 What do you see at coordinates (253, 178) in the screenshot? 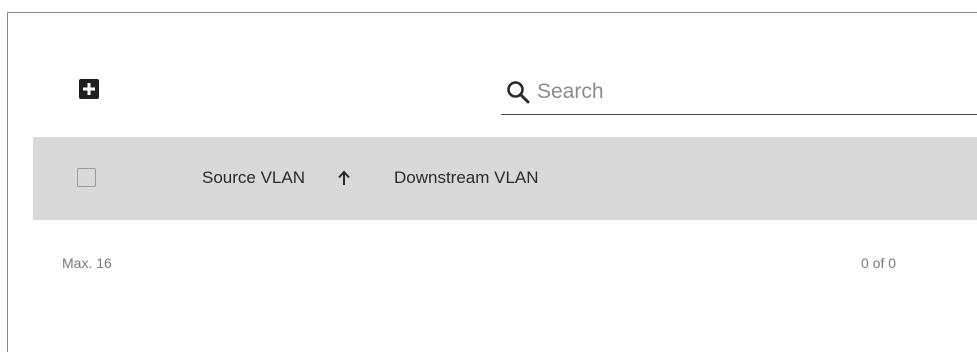
I see `column-header-source-vlan: Source VLAN` at bounding box center [253, 178].